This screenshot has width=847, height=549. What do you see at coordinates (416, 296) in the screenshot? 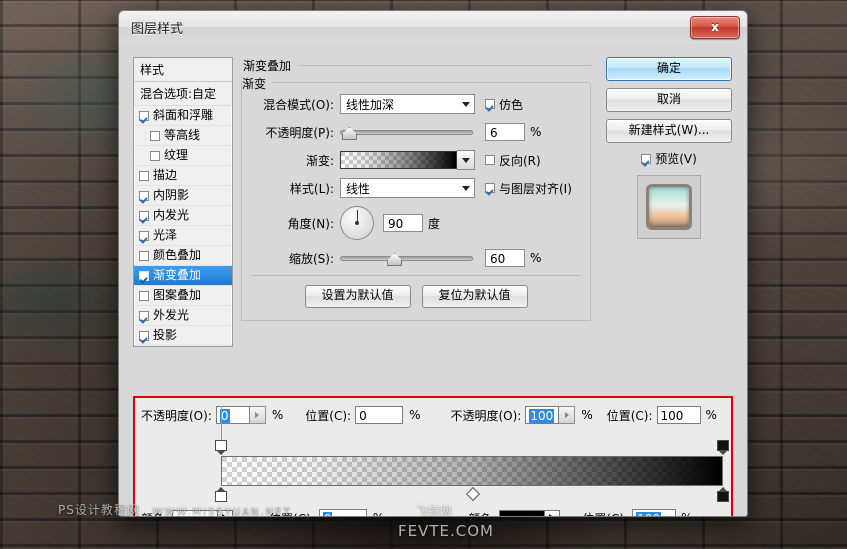
I see `default-buttons-row: 设置为默认值 复位为默认值` at bounding box center [416, 296].